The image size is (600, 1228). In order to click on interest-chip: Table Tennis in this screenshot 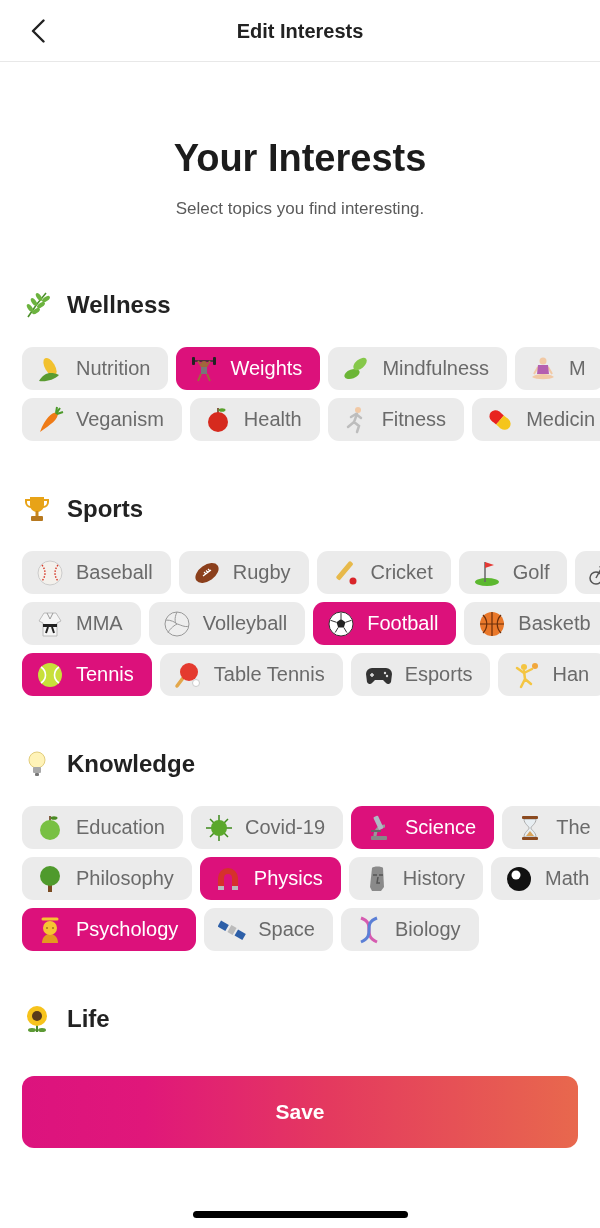, I will do `click(251, 674)`.